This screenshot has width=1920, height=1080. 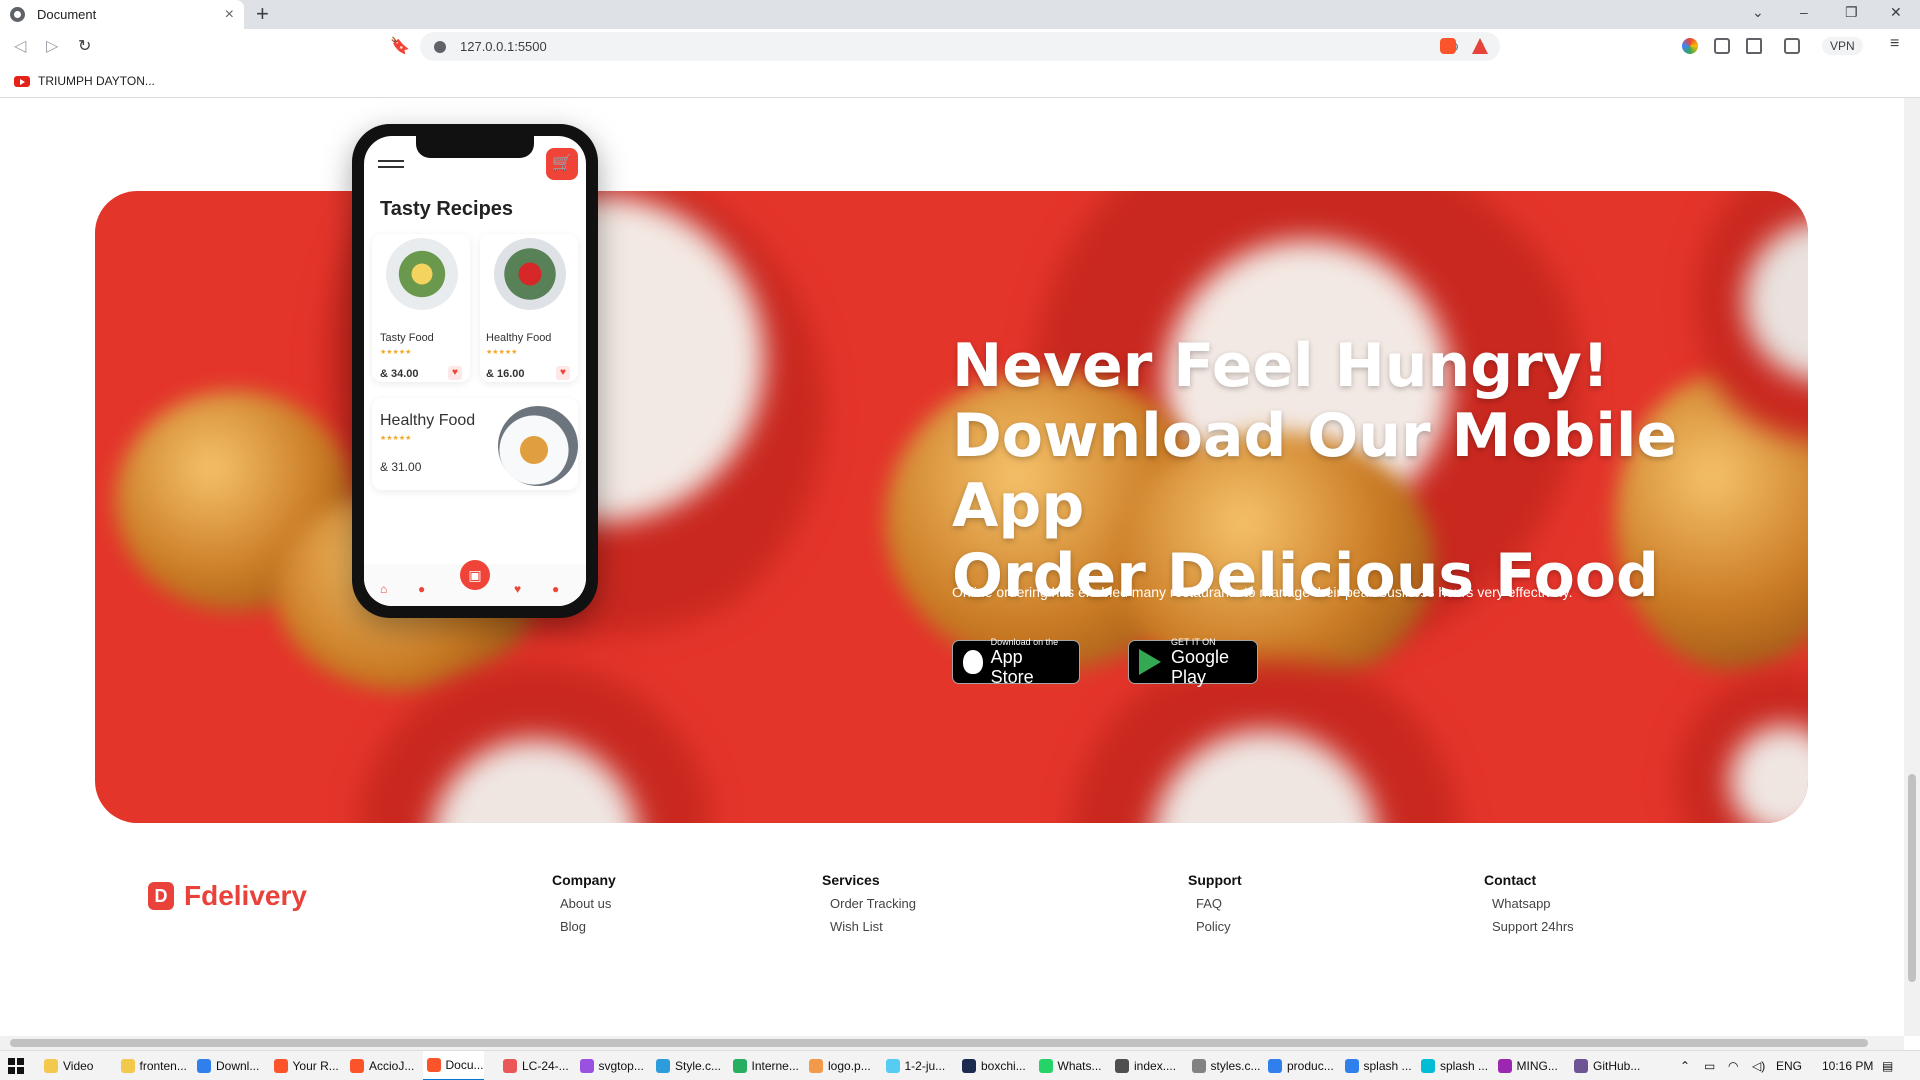 What do you see at coordinates (67, 14) in the screenshot?
I see `tab-title: Document` at bounding box center [67, 14].